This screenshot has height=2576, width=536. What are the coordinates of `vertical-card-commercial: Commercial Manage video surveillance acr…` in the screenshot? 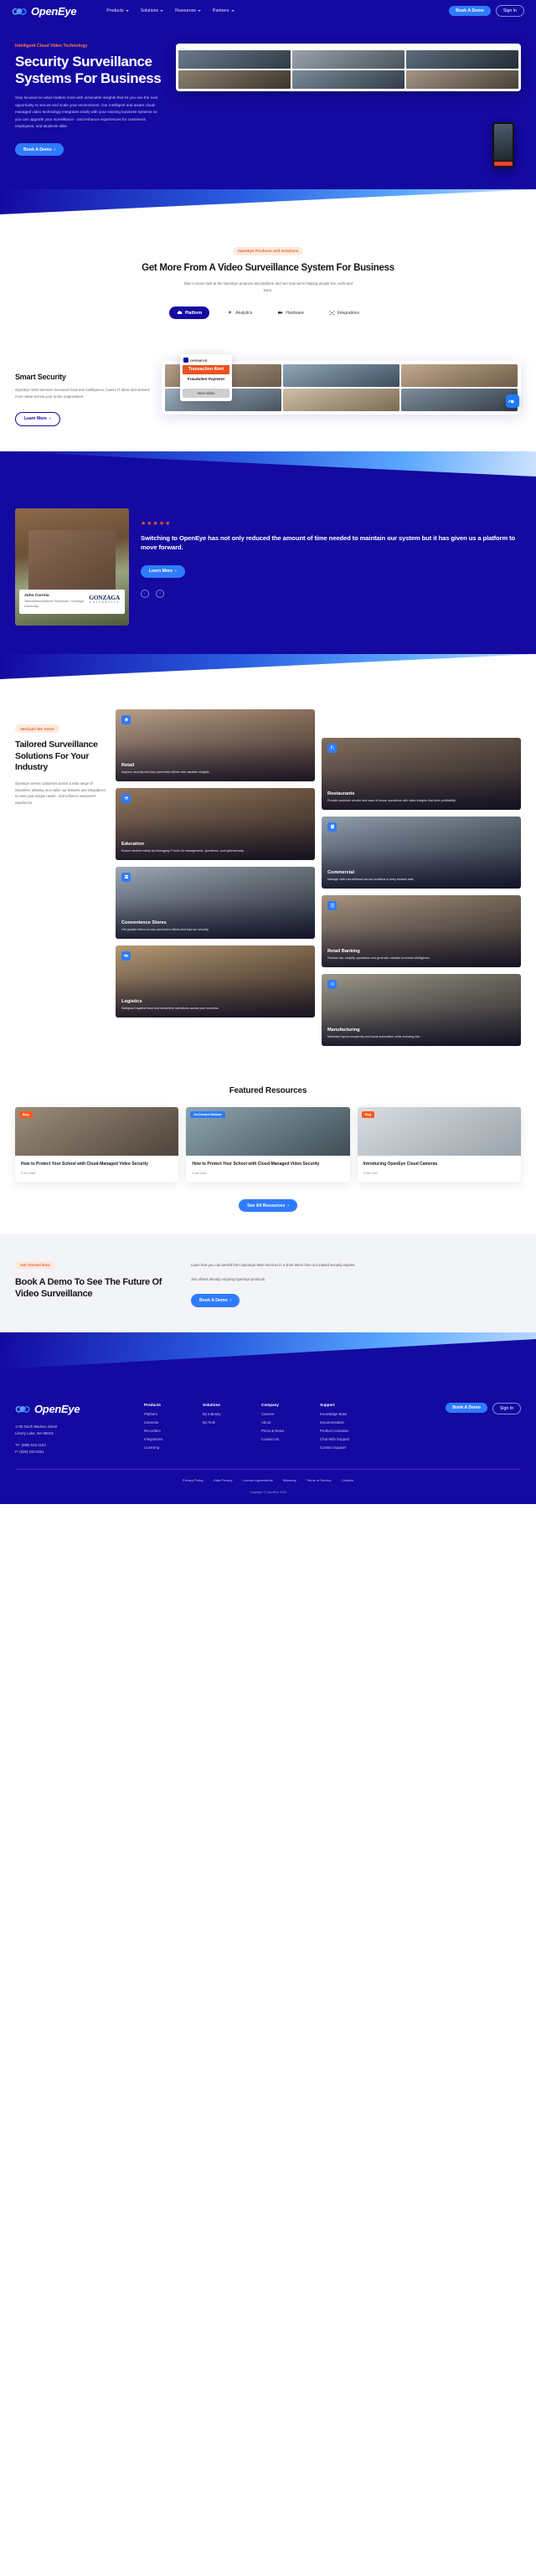 It's located at (421, 852).